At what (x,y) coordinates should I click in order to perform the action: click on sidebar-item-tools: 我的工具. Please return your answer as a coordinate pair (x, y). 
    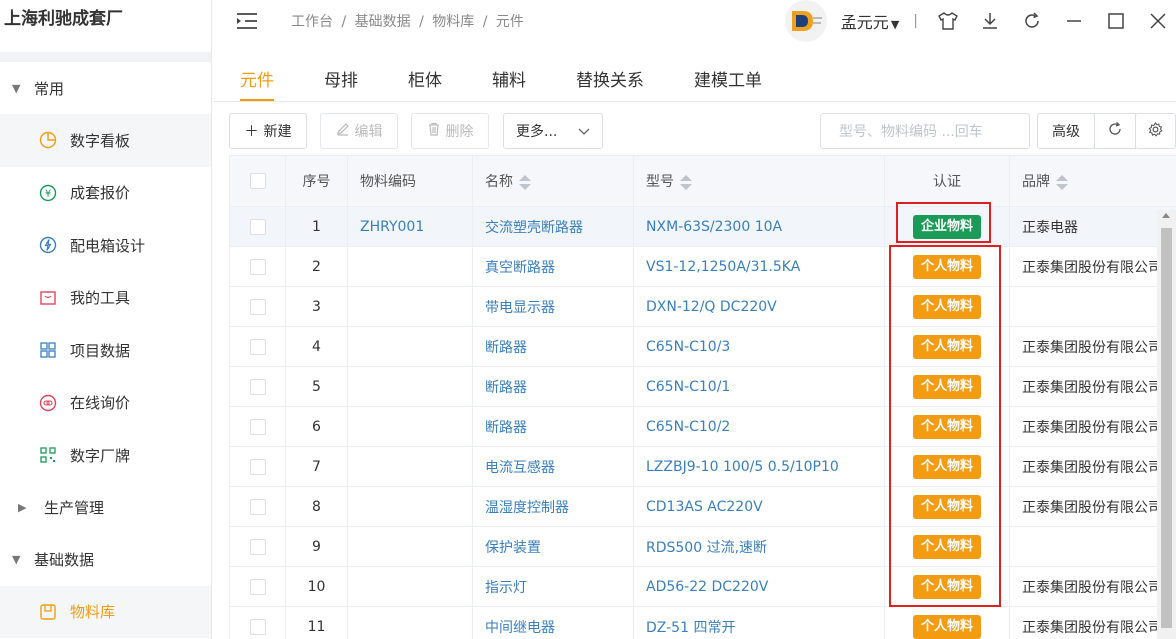
    Looking at the image, I should click on (105, 298).